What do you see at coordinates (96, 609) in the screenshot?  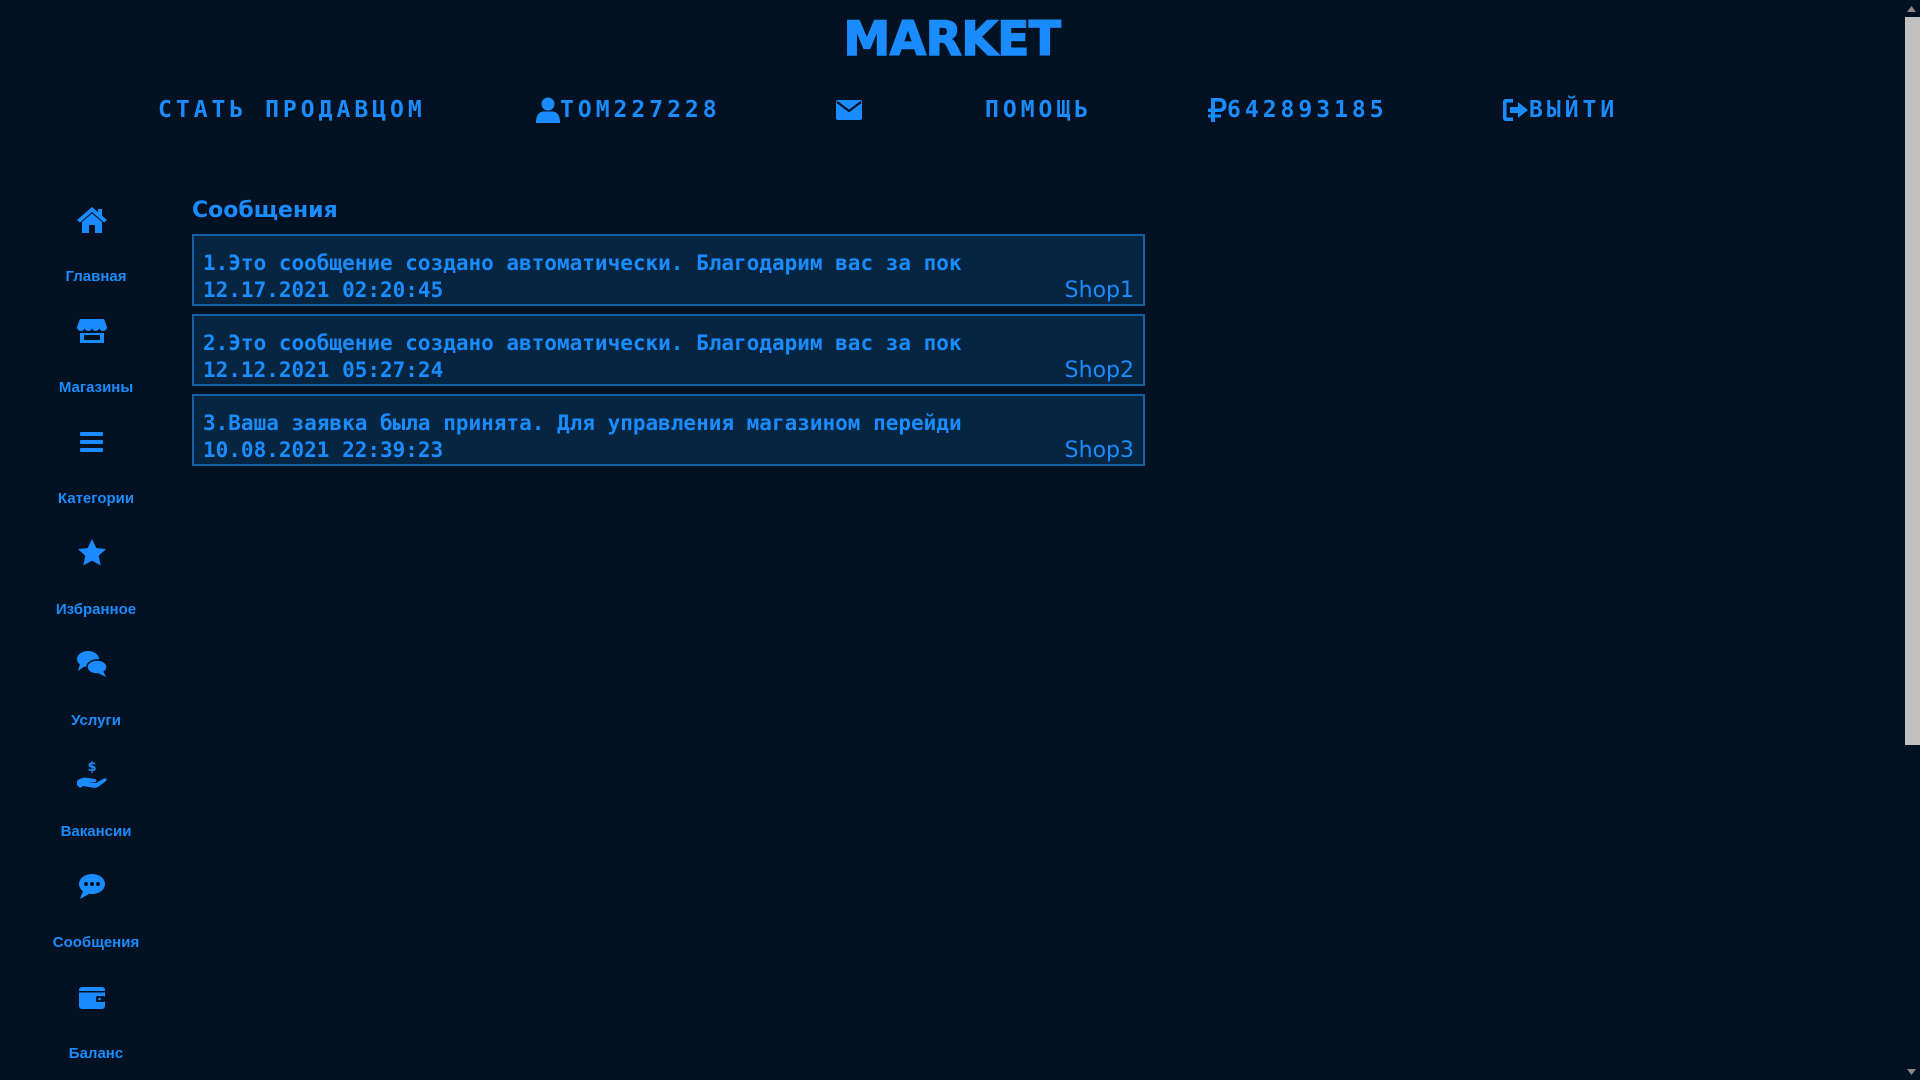 I see `sidebar-item-label: Избранное` at bounding box center [96, 609].